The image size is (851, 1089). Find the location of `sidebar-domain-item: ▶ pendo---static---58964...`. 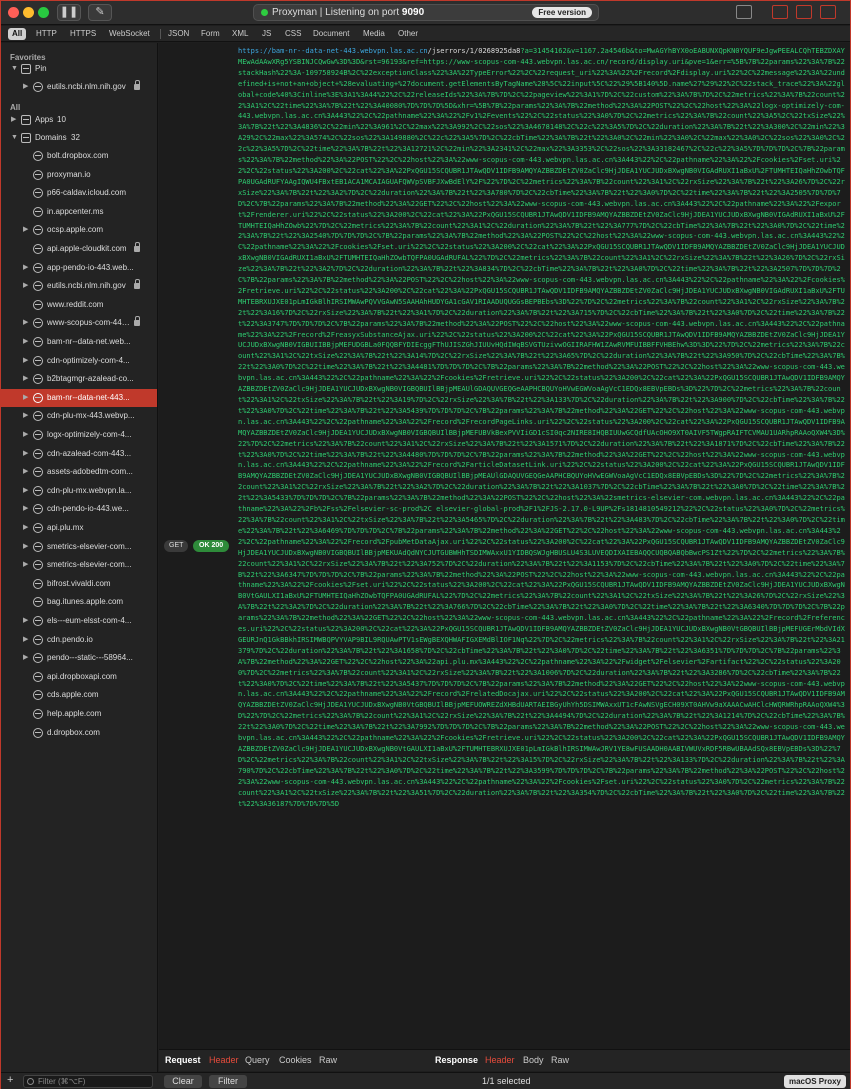

sidebar-domain-item: ▶ pendo---static---58964... is located at coordinates (79, 658).